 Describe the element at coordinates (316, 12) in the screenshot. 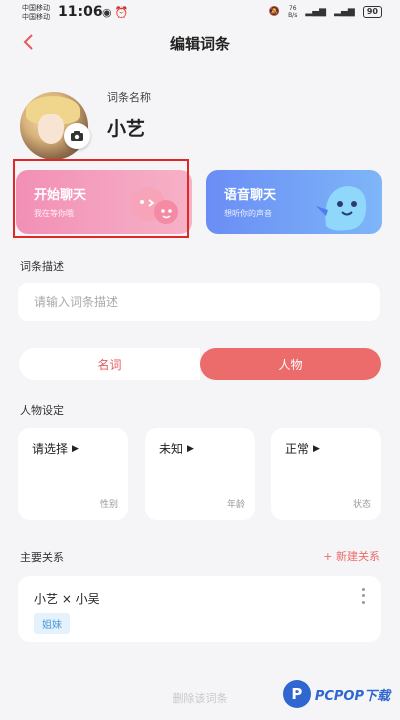

I see `signal-icon: ▂▄▆` at that location.